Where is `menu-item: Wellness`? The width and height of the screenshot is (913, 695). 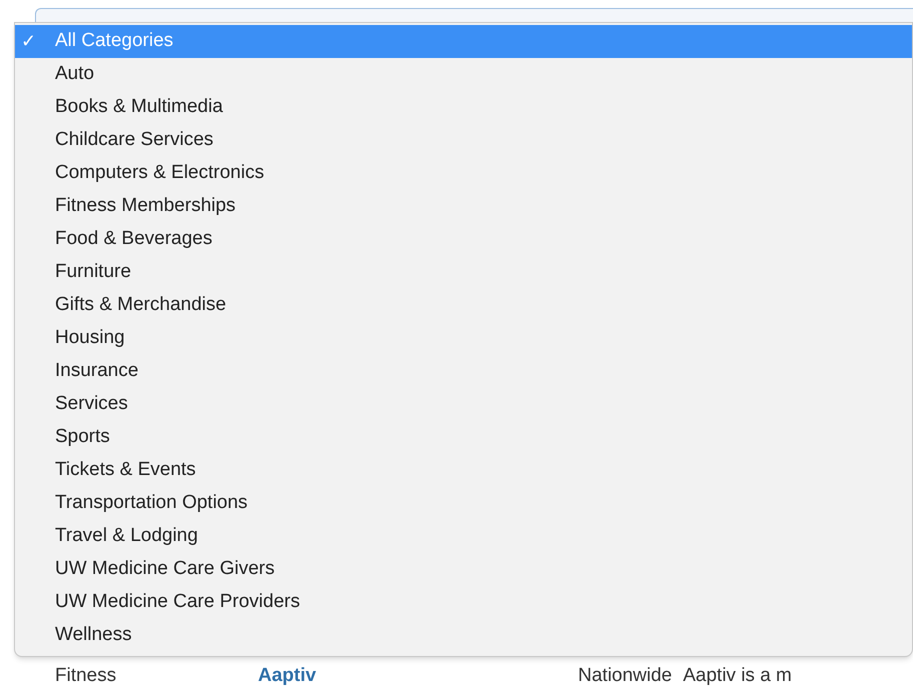
menu-item: Wellness is located at coordinates (463, 635).